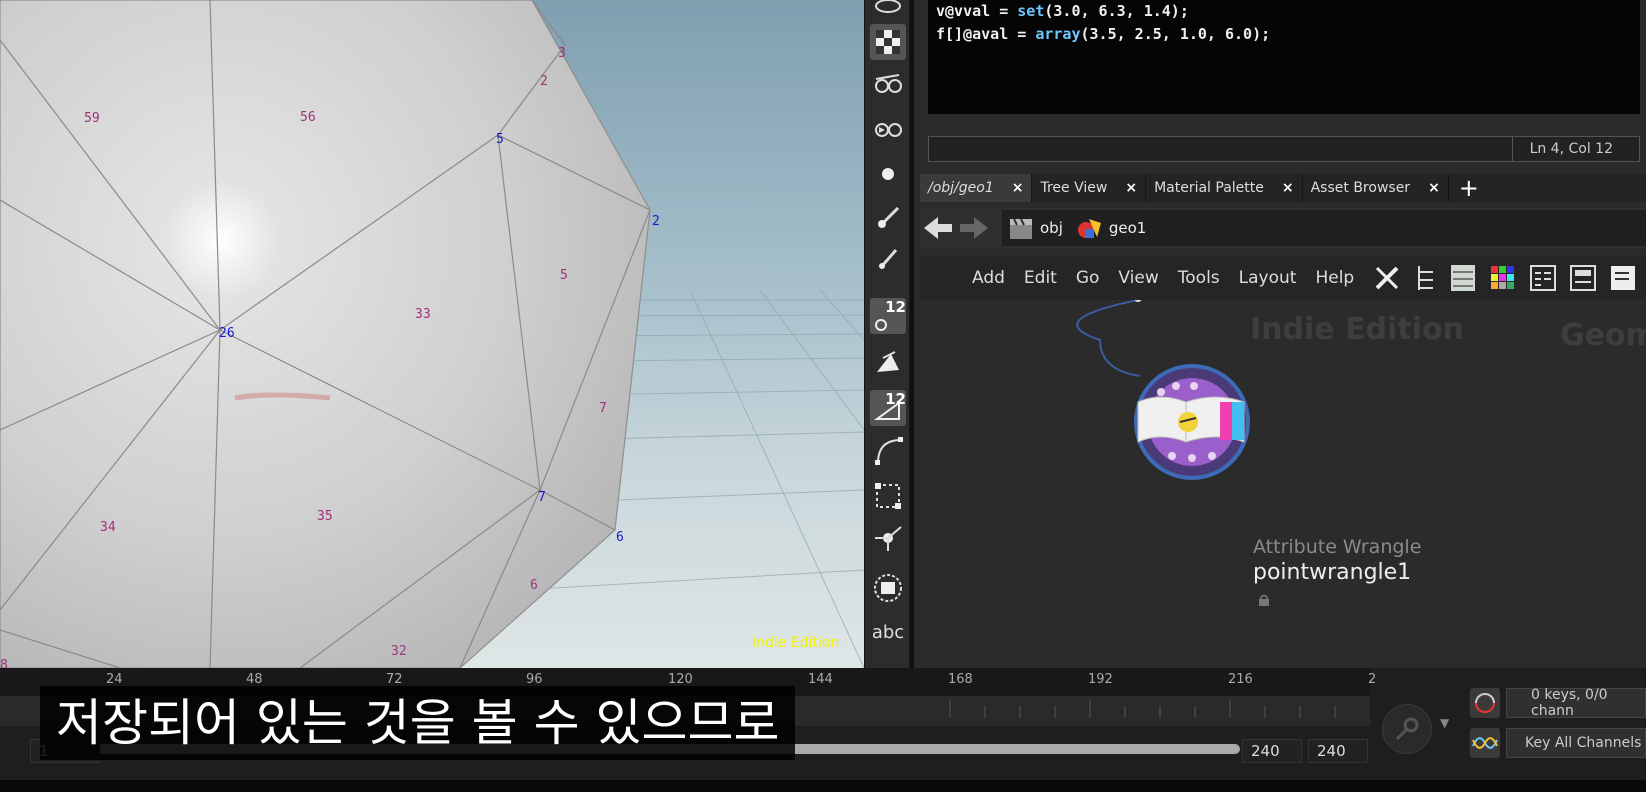 The image size is (1646, 792). What do you see at coordinates (1603, 335) in the screenshot?
I see `network-context-label: Geom` at bounding box center [1603, 335].